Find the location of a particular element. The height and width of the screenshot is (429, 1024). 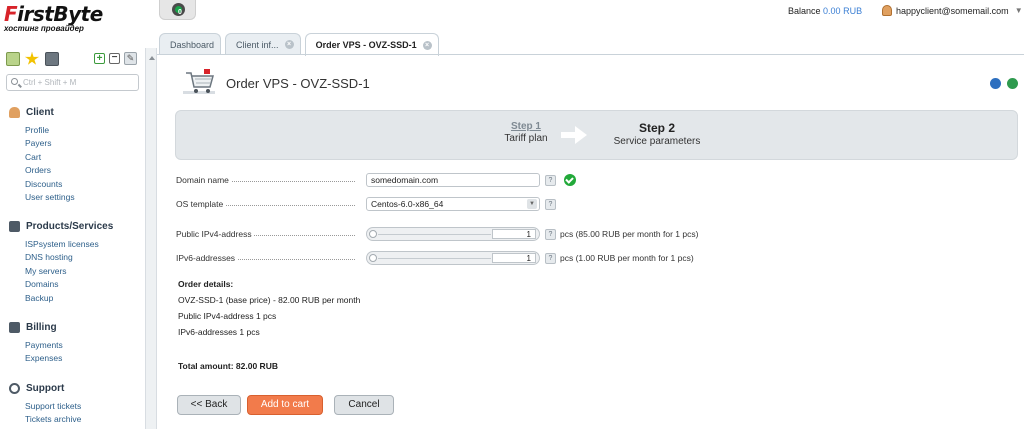

tab-label: Dashboard is located at coordinates (192, 44).